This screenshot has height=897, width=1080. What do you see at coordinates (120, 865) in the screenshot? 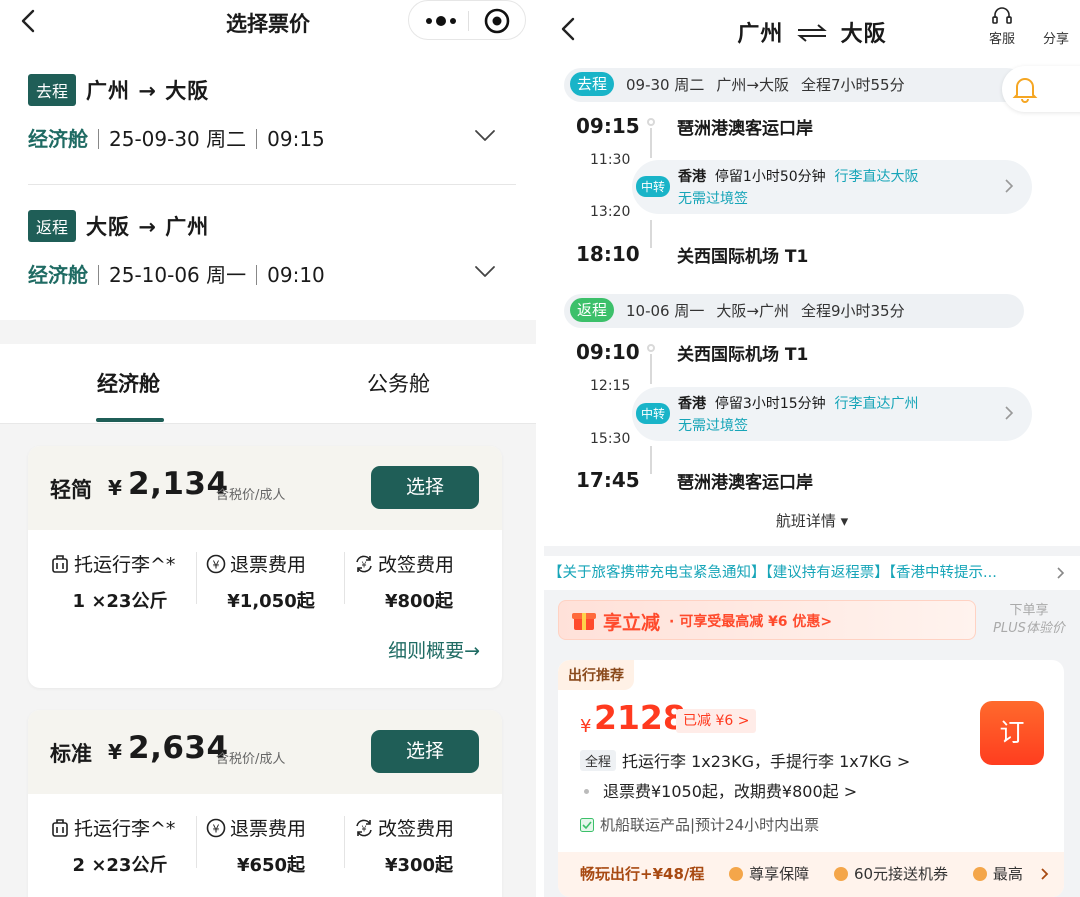
I see `baggage-value: 2 ×23公斤` at bounding box center [120, 865].